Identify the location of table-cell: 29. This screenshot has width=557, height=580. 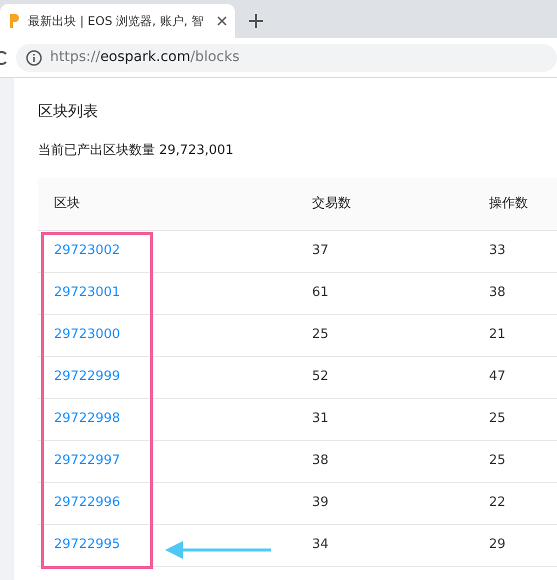
(497, 544).